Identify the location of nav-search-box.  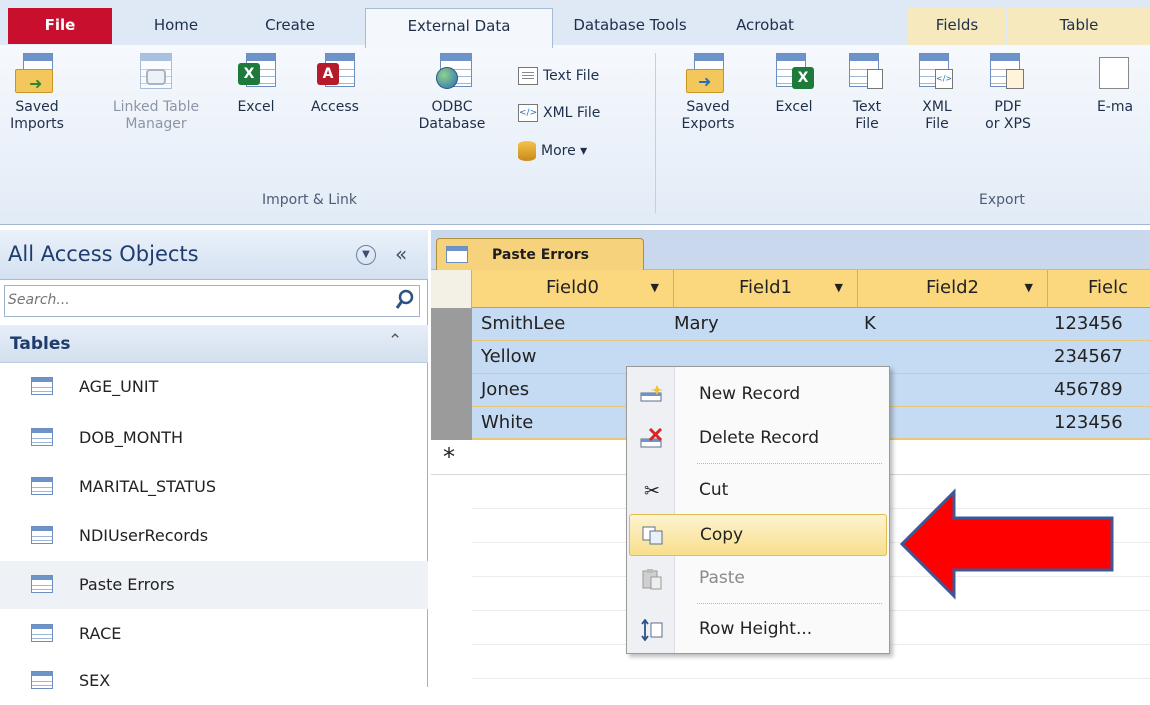
(212, 301).